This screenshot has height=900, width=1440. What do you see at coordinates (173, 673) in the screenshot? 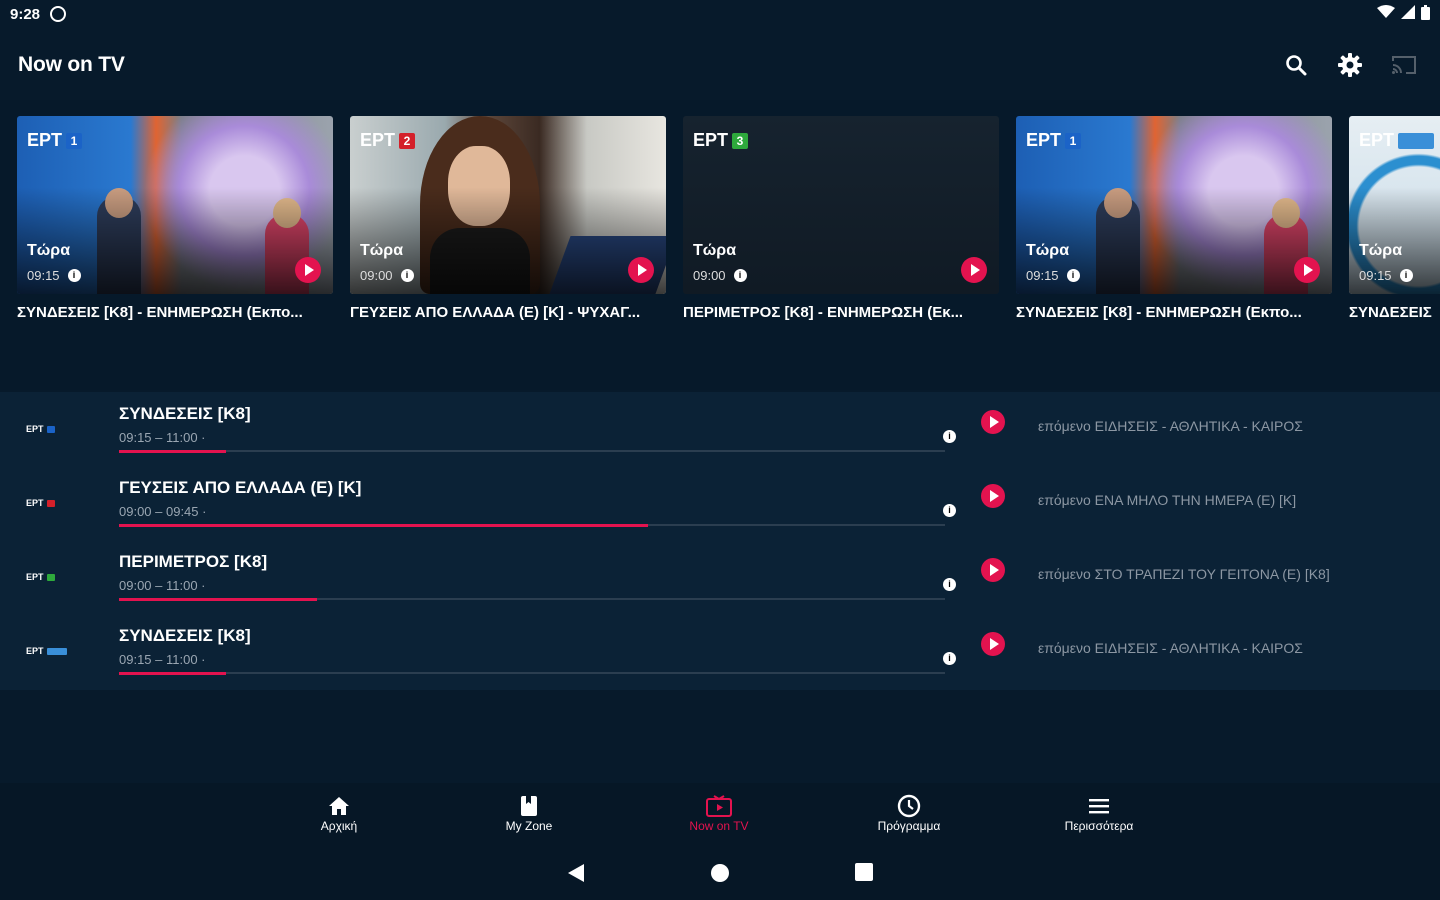
I see `progress-fill` at bounding box center [173, 673].